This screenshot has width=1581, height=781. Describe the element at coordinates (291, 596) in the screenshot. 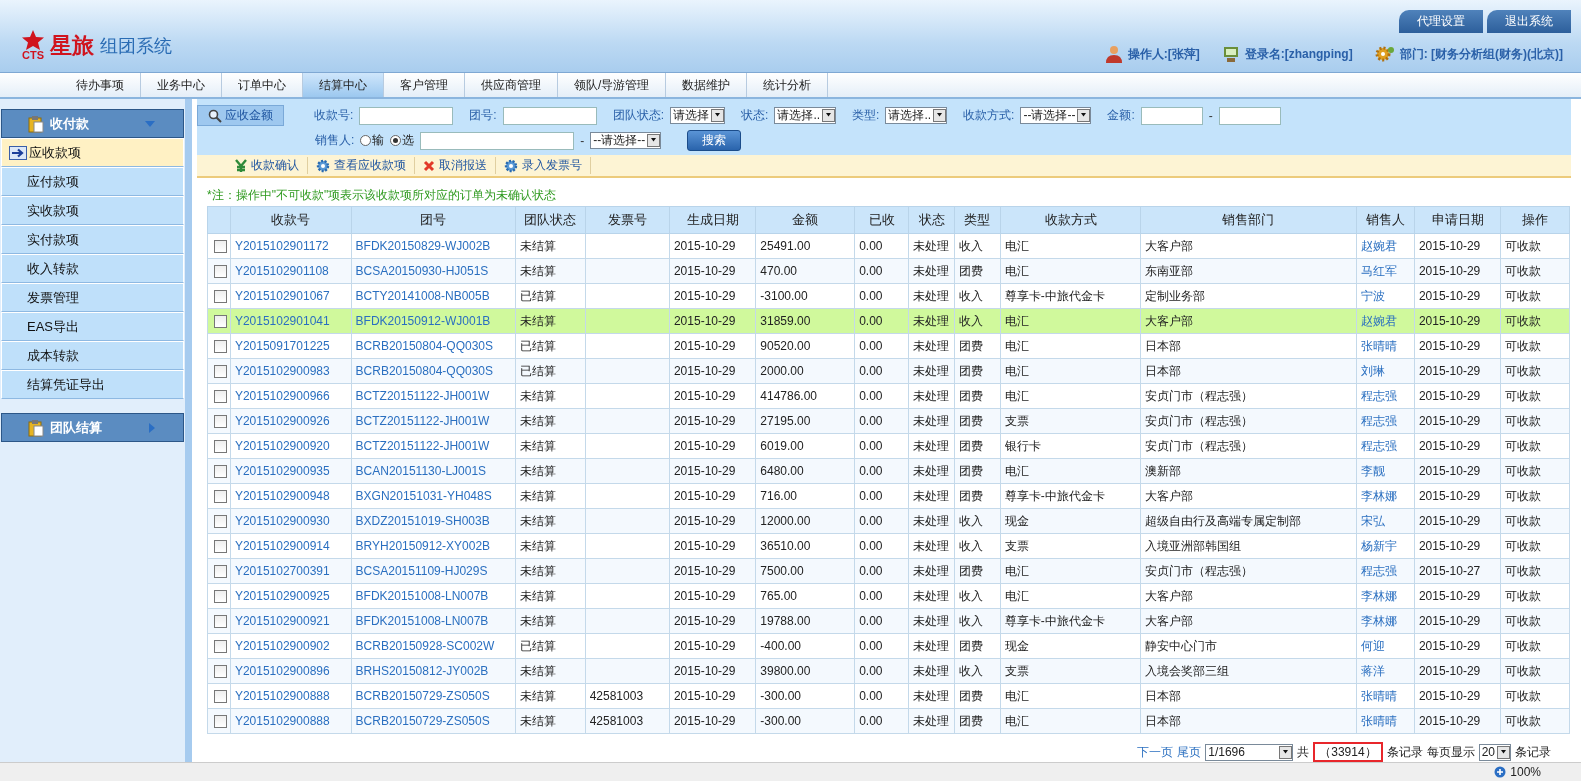

I see `table-link: Y2015102900925` at that location.